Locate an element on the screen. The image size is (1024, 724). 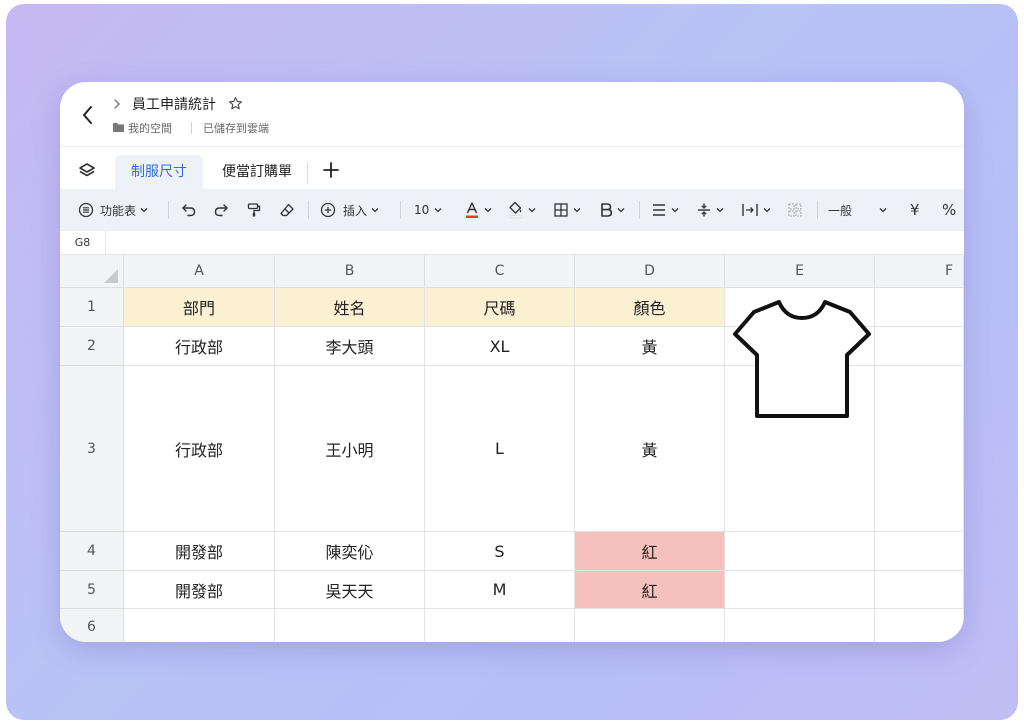
cell-b3: 王小明 is located at coordinates (350, 449).